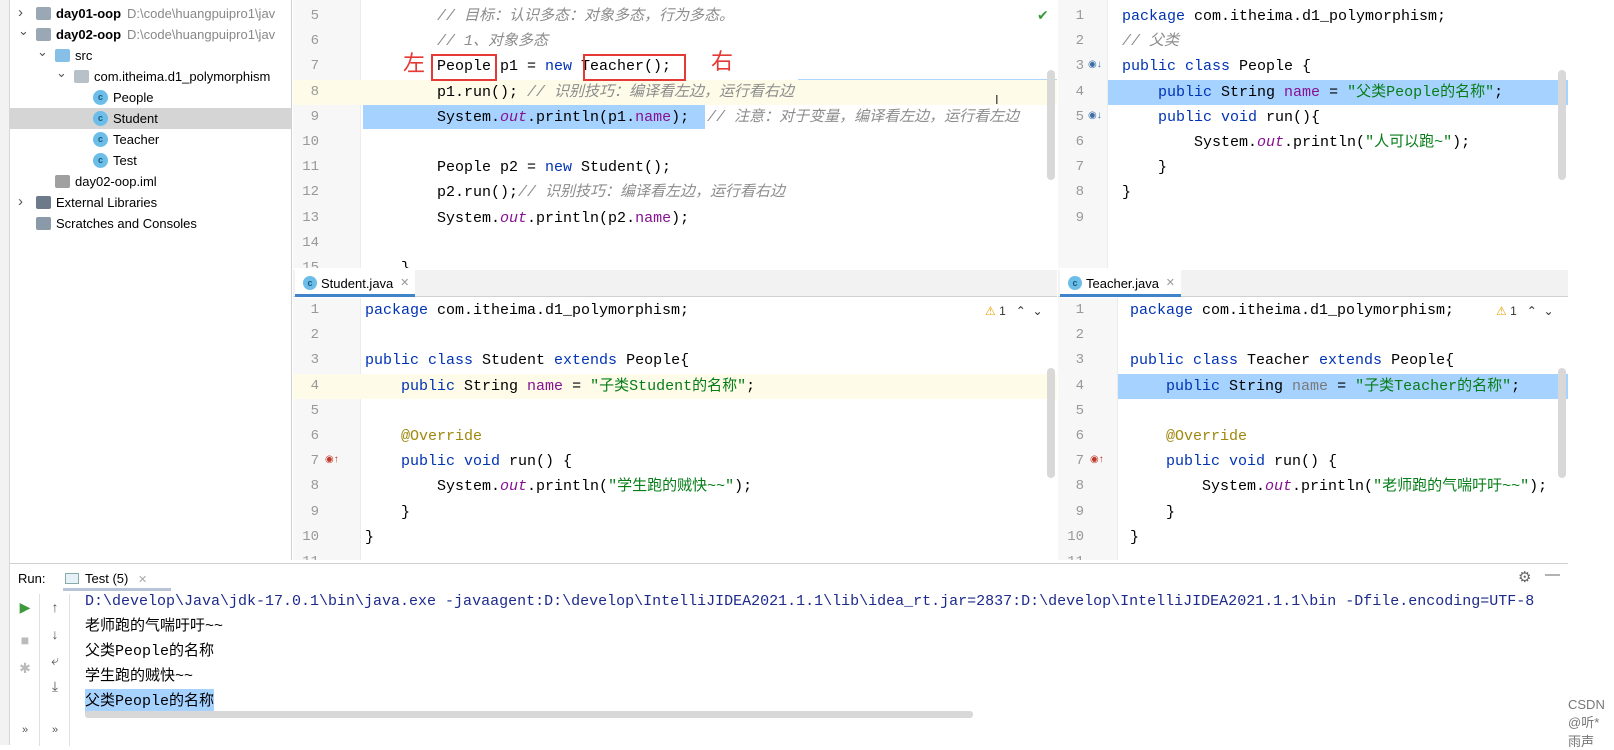 This screenshot has width=1614, height=750. I want to click on code-line: 15 }, so click(675, 262).